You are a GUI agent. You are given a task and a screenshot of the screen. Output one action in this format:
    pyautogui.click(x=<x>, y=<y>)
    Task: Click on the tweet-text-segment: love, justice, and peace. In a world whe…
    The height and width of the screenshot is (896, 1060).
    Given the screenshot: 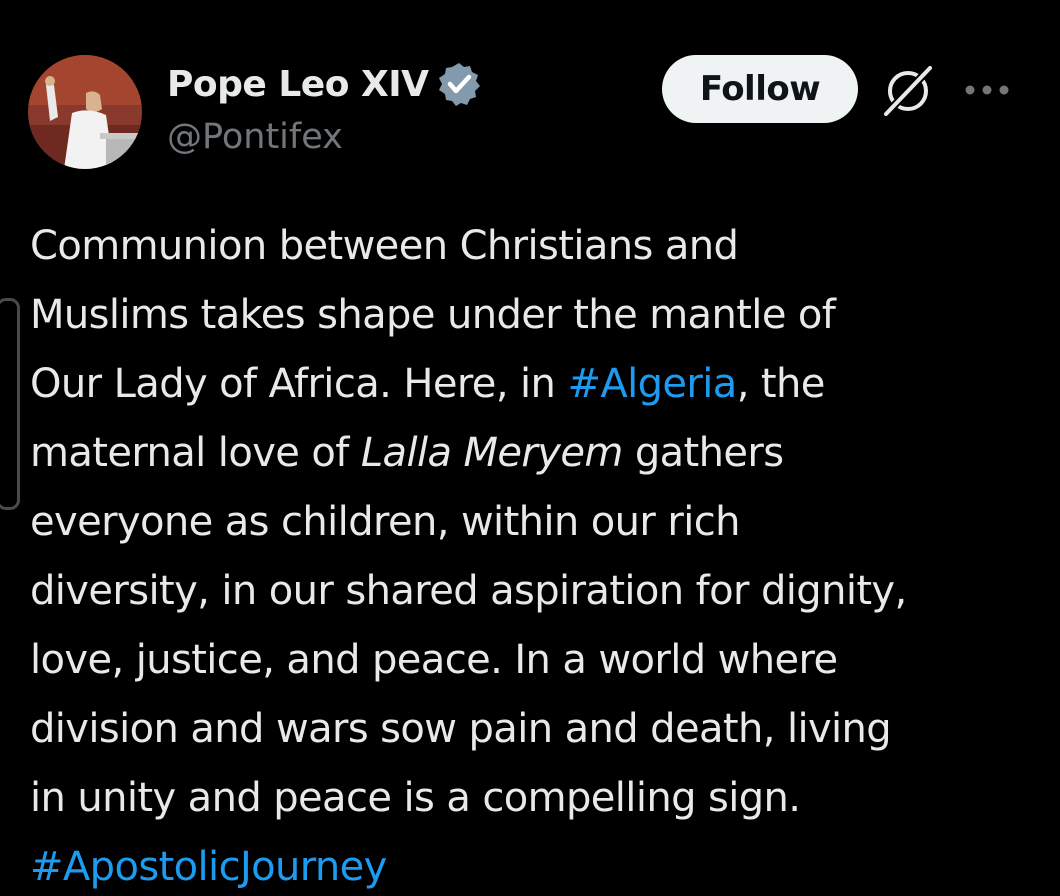 What is the action you would take?
    pyautogui.click(x=434, y=660)
    